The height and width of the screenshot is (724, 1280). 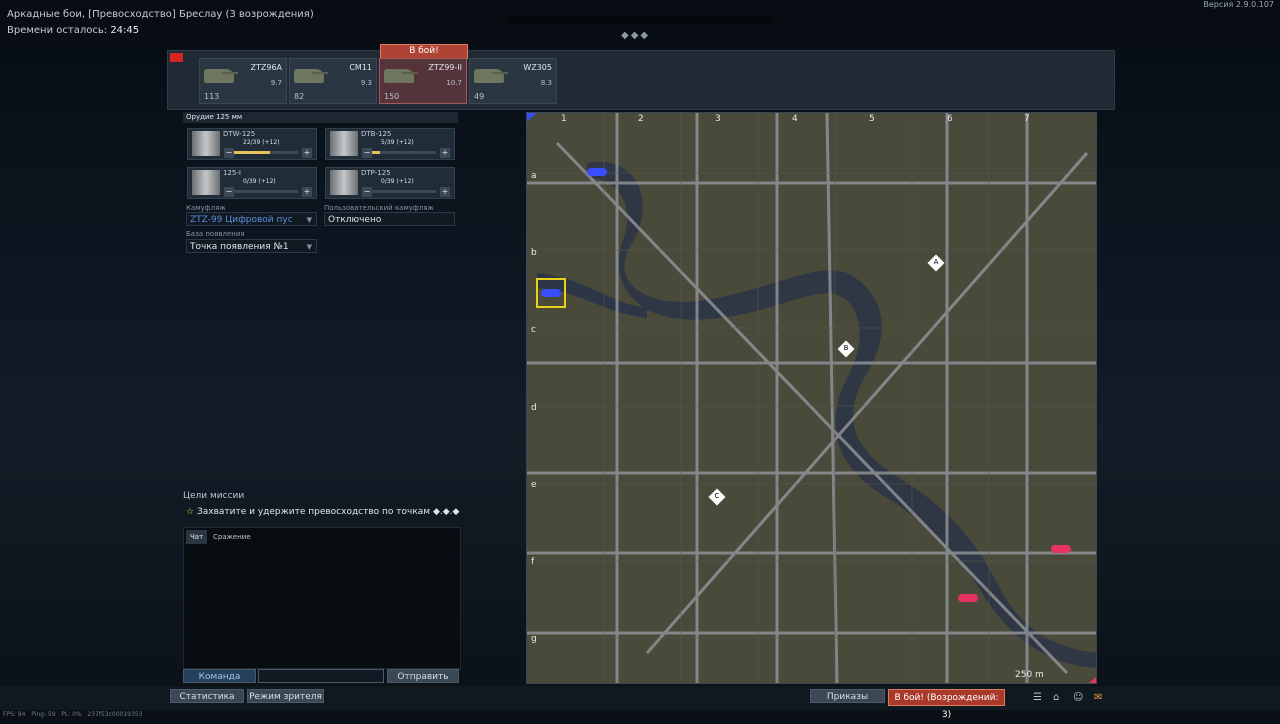 I want to click on chat-panel: Чат Сражение, so click(x=322, y=598).